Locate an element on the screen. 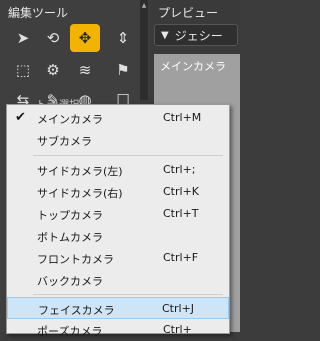  rotate-tool-icon: ⟲ is located at coordinates (53, 38).